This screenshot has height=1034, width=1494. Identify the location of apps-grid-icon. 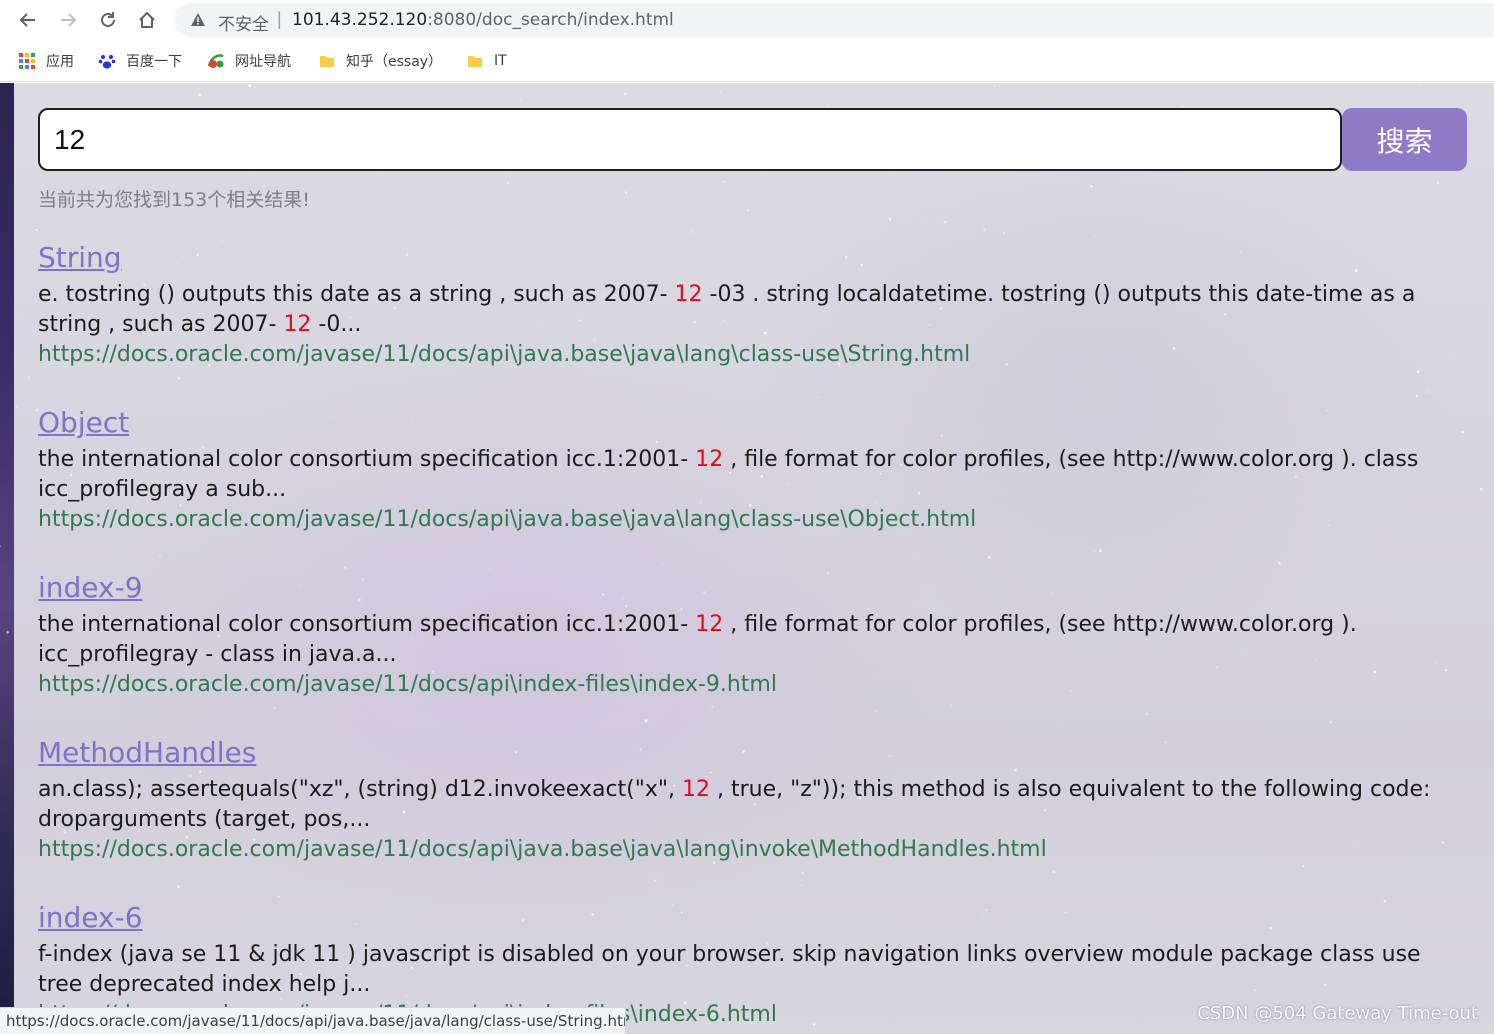
(27, 61).